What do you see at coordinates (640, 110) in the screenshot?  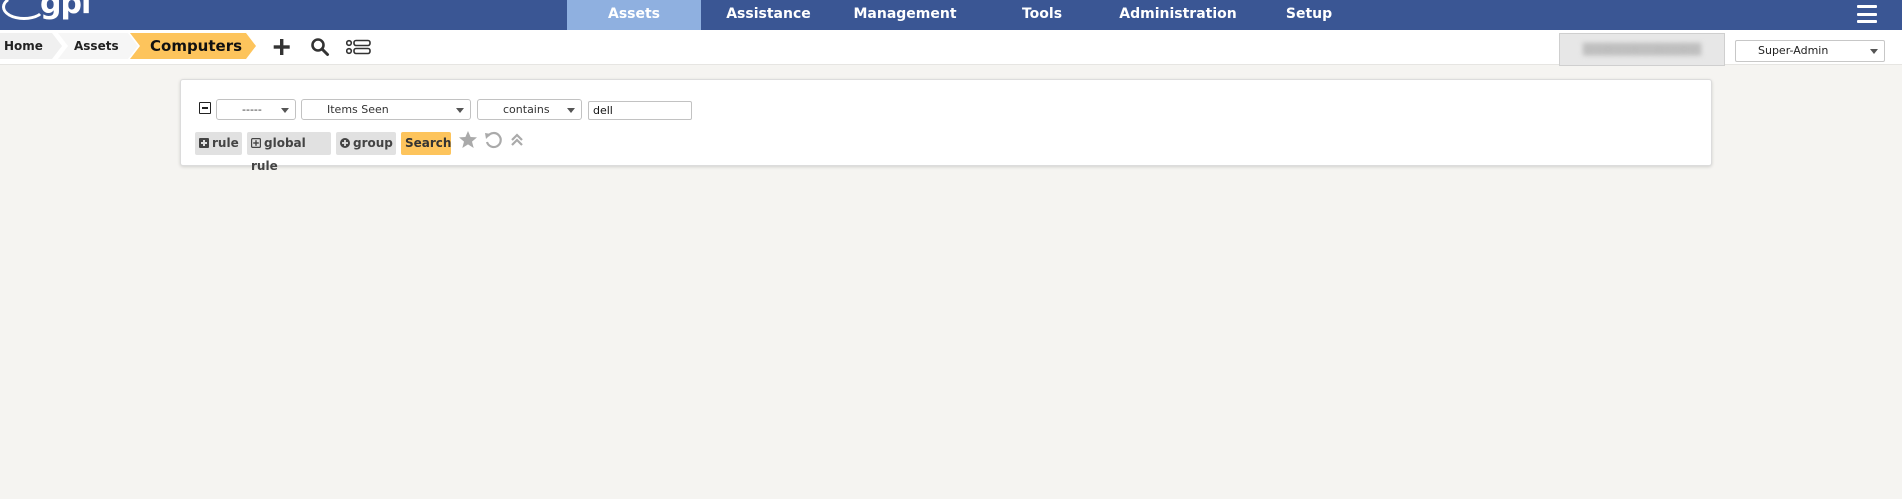 I see `search-value-input` at bounding box center [640, 110].